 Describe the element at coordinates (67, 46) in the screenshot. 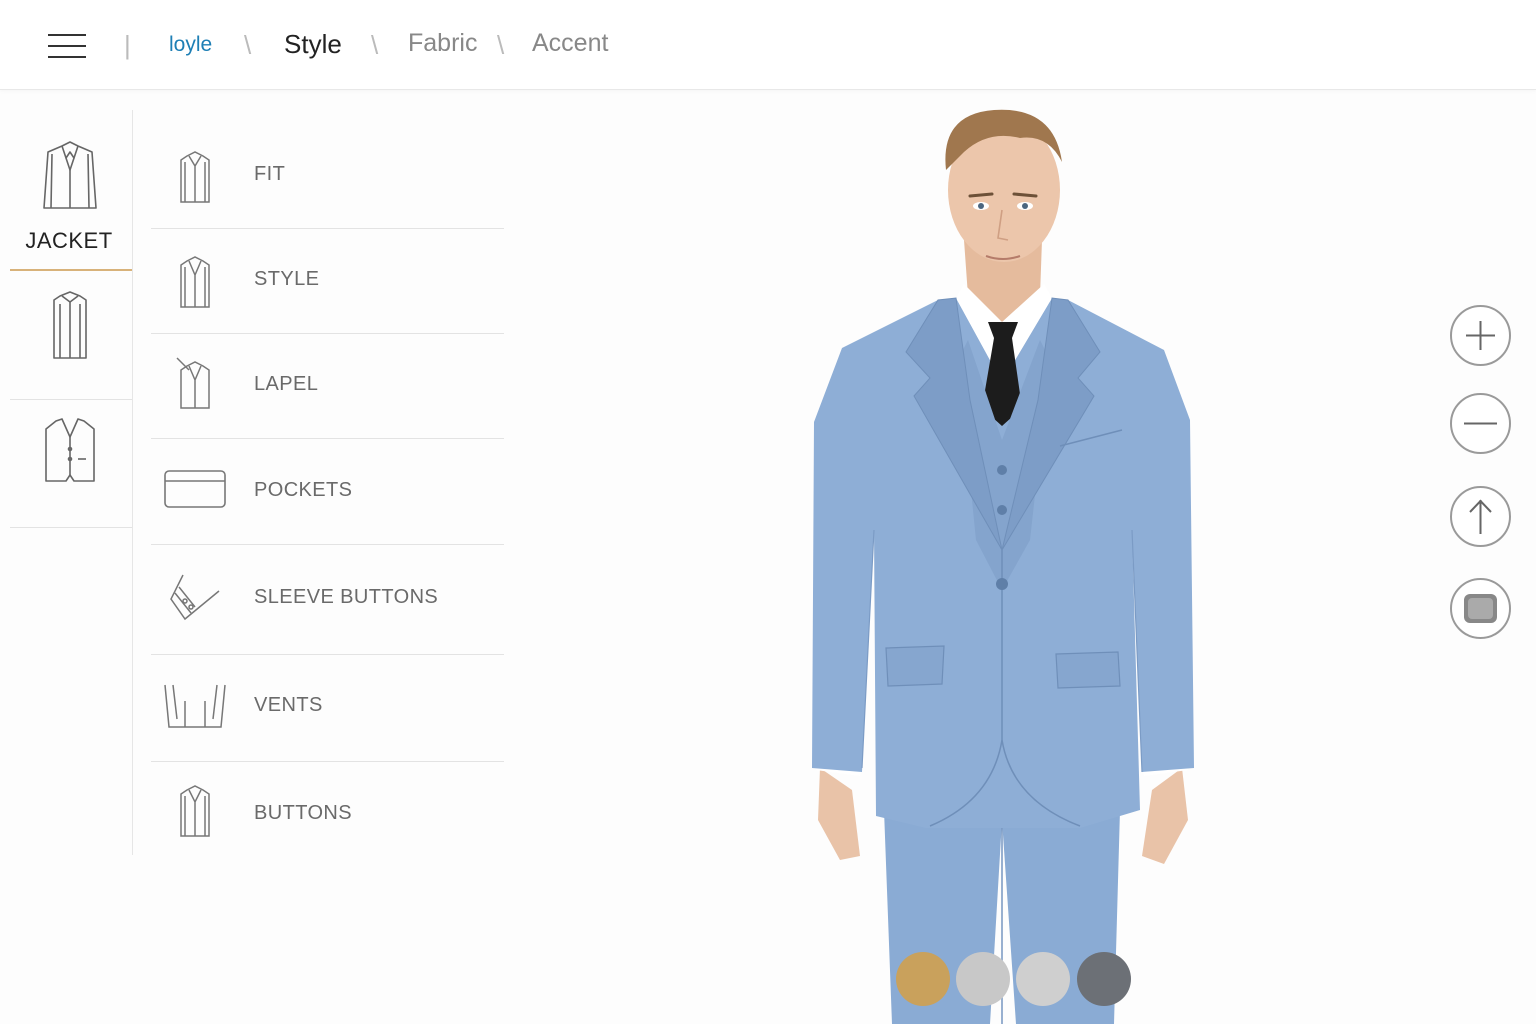

I see `menu-icon` at that location.